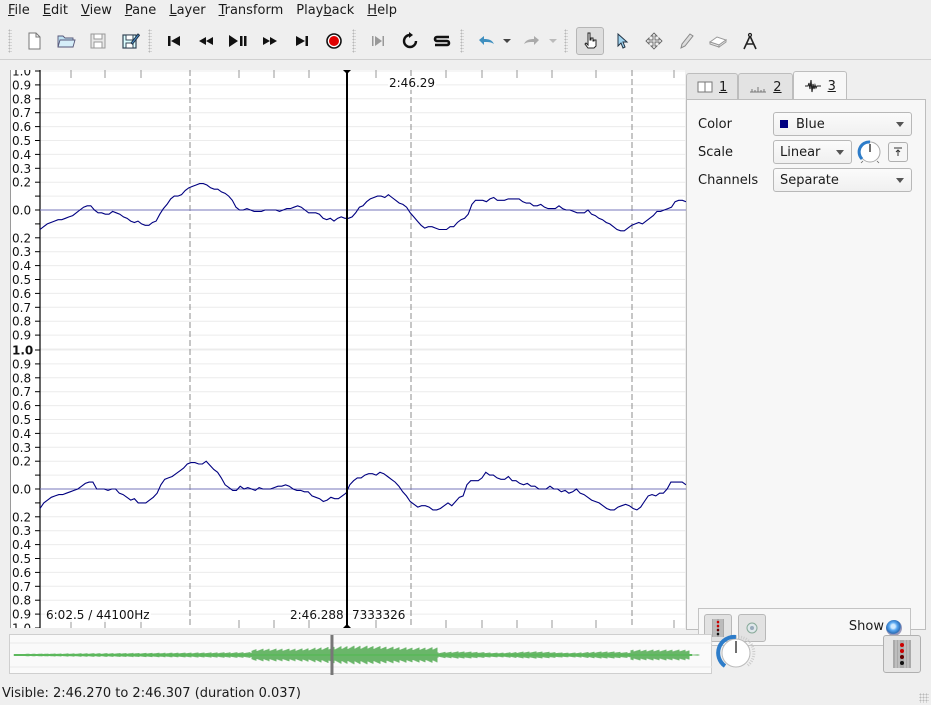  I want to click on menu-file: File, so click(17, 11).